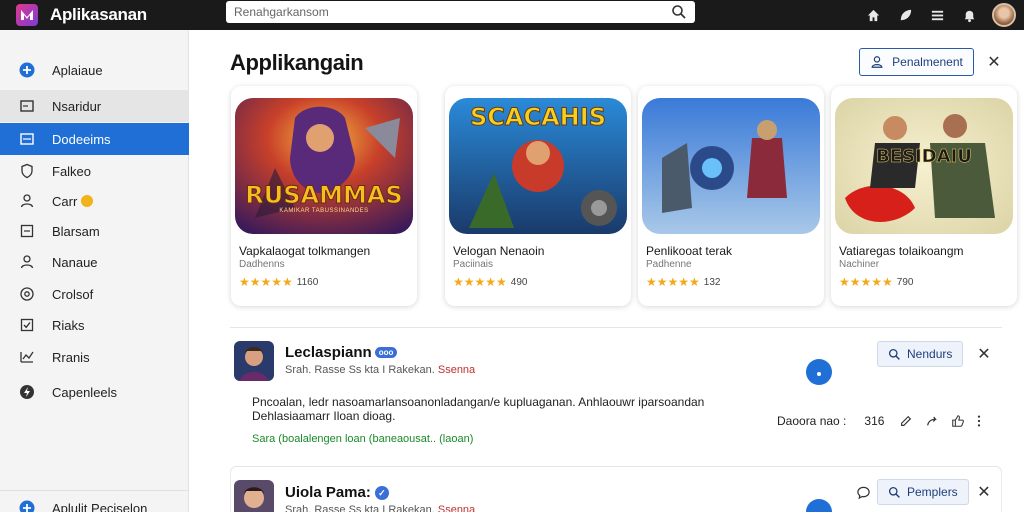 The image size is (1024, 512). I want to click on button-label: Pemplers, so click(932, 492).